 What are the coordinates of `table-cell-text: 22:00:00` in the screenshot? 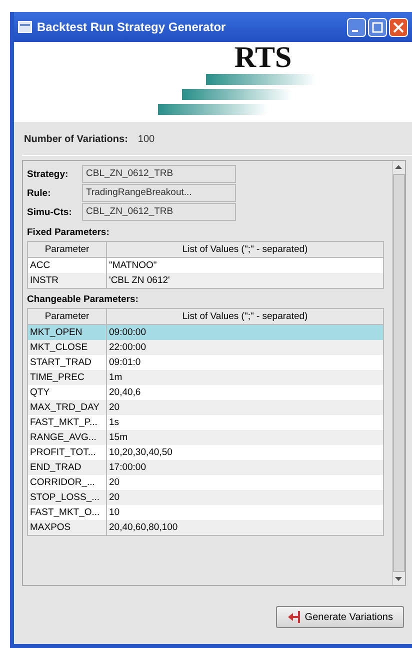 It's located at (127, 348).